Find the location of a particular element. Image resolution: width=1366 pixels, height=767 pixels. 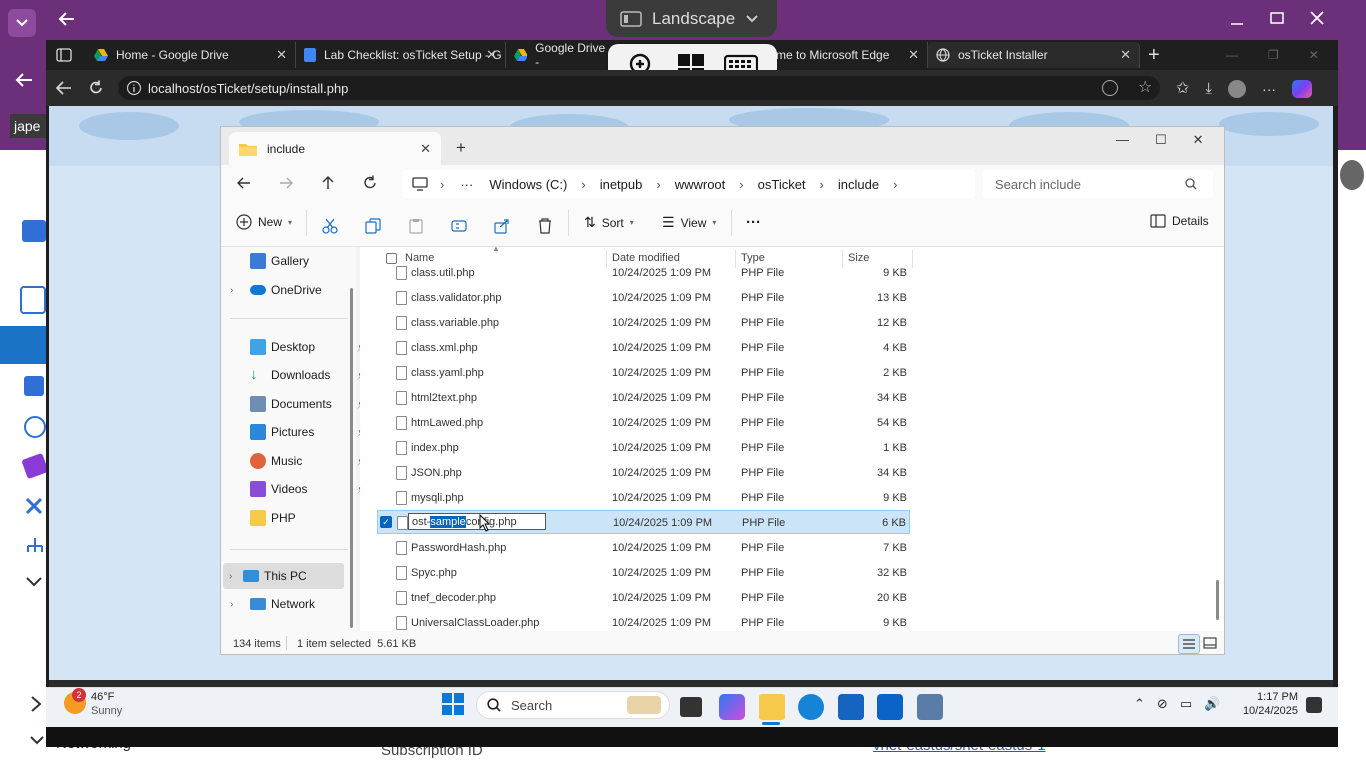

address-bar: localhost/osTicket/setup/install.php is located at coordinates (639, 88).